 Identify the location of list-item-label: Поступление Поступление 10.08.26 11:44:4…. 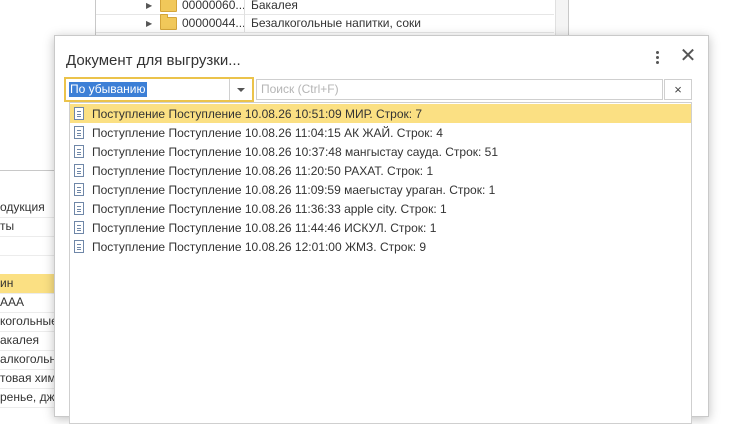
(264, 227).